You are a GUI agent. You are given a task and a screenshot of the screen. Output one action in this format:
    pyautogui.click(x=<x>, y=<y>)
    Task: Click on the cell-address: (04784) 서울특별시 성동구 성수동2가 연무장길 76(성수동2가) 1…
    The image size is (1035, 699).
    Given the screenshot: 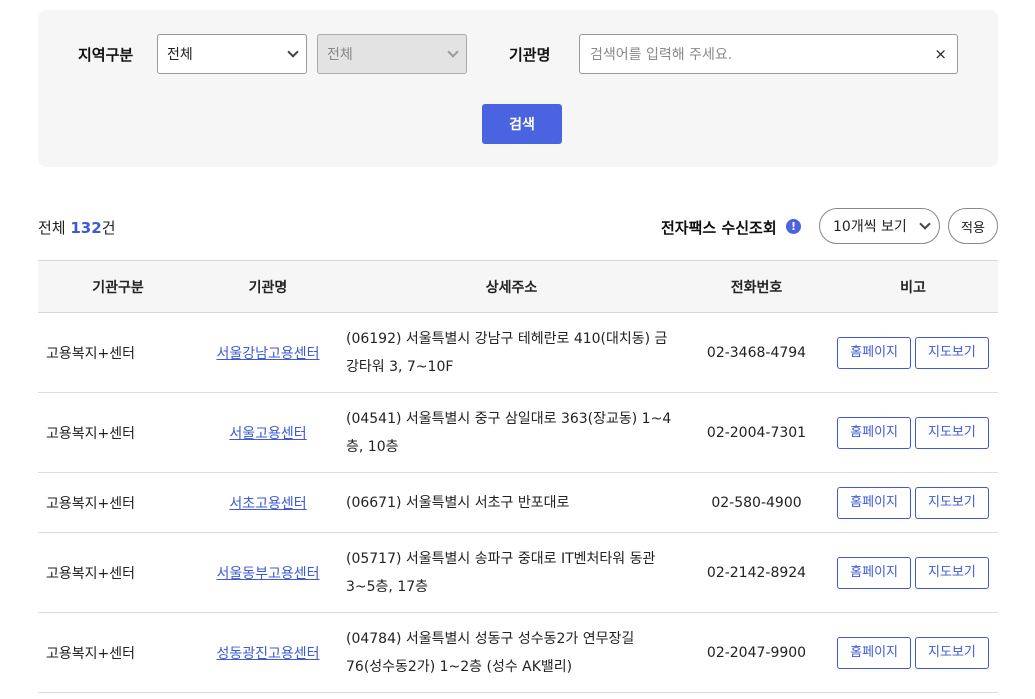 What is the action you would take?
    pyautogui.click(x=511, y=652)
    